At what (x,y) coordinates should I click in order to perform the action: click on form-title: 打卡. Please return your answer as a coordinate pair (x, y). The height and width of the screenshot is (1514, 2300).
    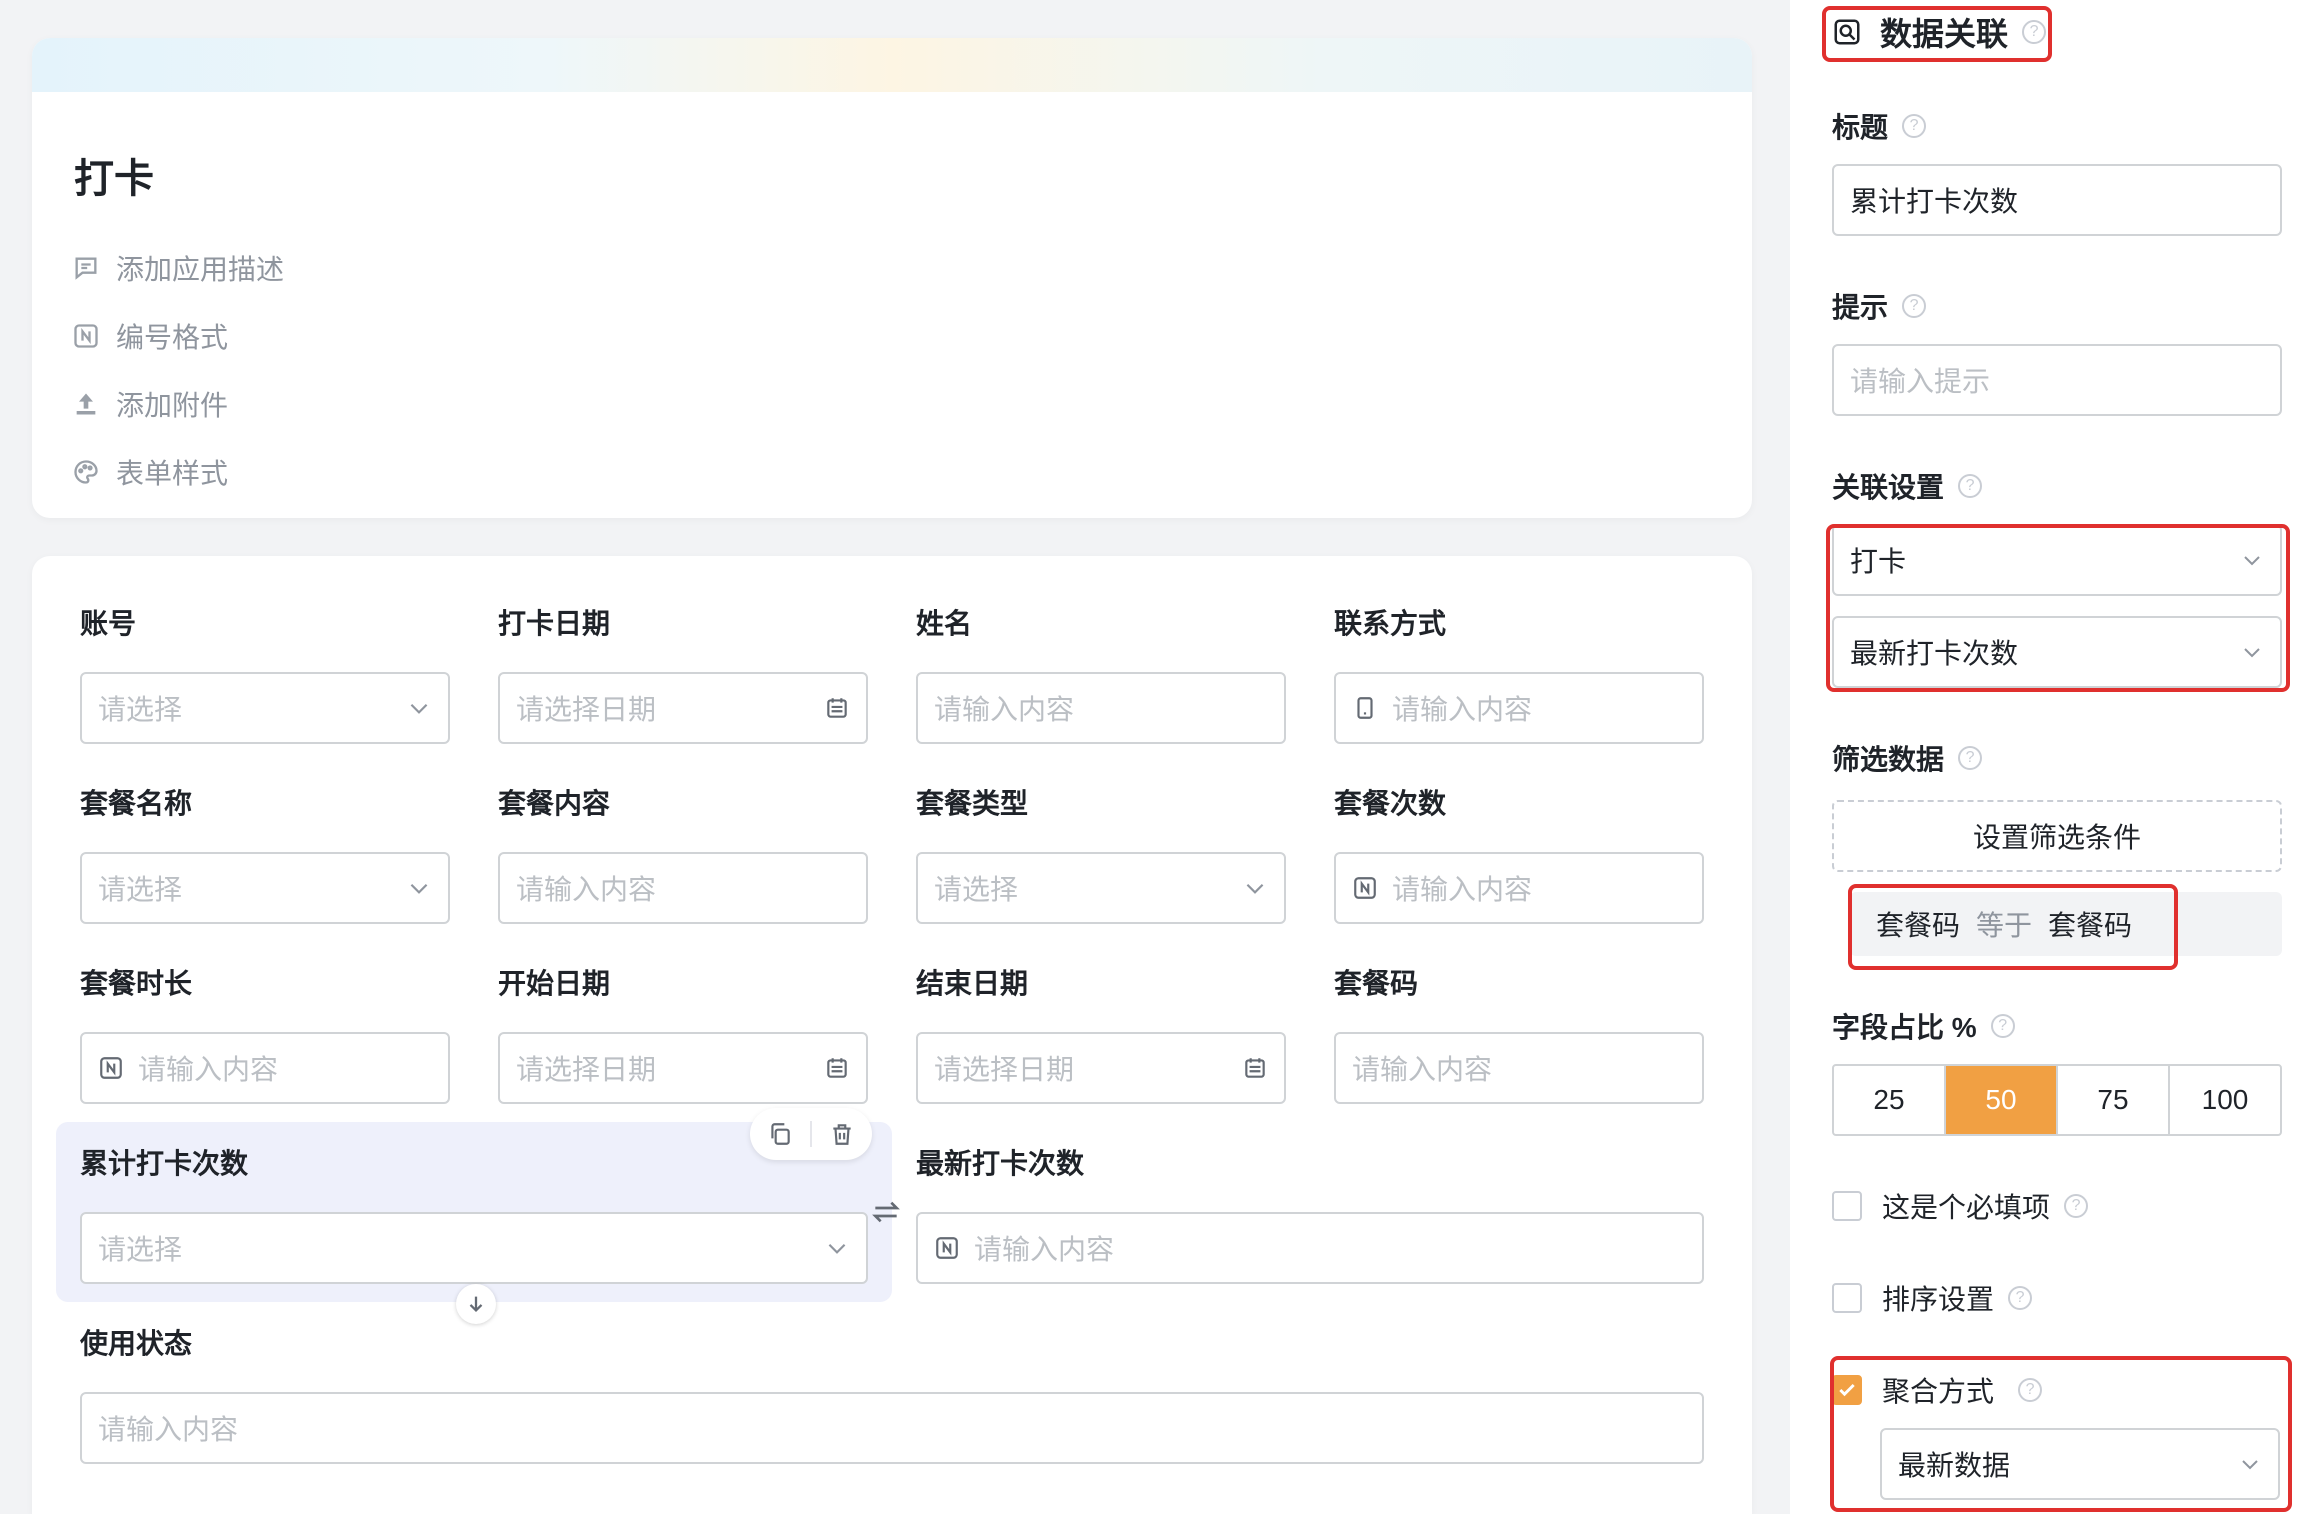
    Looking at the image, I should click on (114, 175).